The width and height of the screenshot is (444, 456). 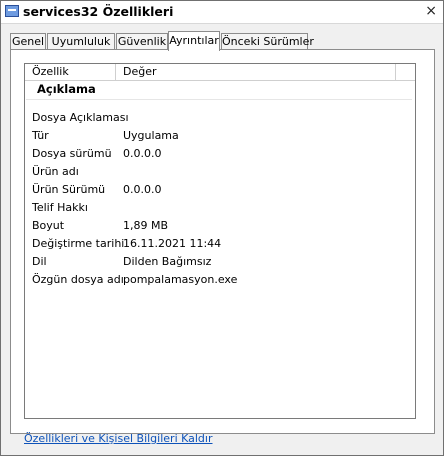 I want to click on list-item: Boyut 1,89 MB, so click(x=222, y=226).